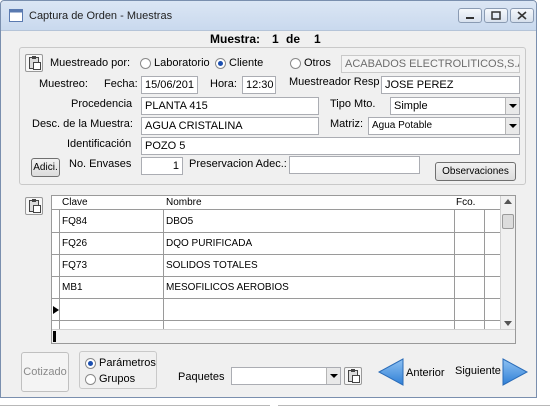  Describe the element at coordinates (235, 39) in the screenshot. I see `muestra-label: Muestra:` at that location.